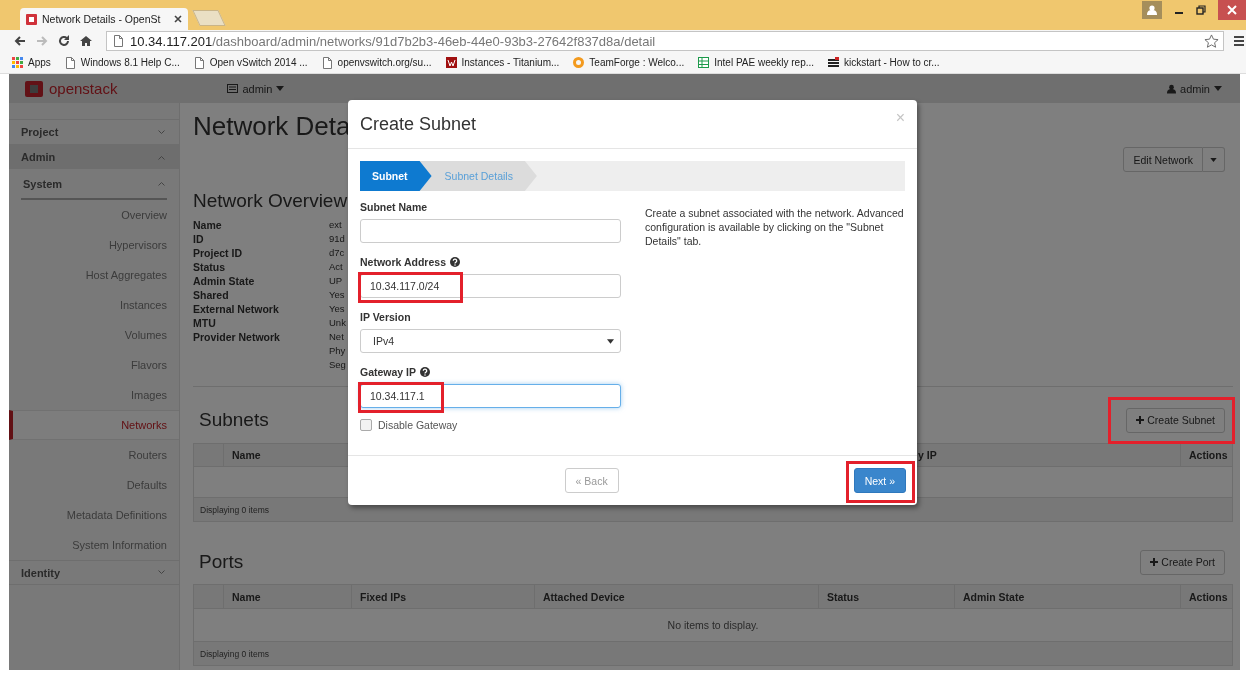  I want to click on address-bar: 10.34.117.201/dashboard/admin/networks/91d7b2b3-46eb-44e0-93b3-27642f837d8a/detail, so click(665, 41).